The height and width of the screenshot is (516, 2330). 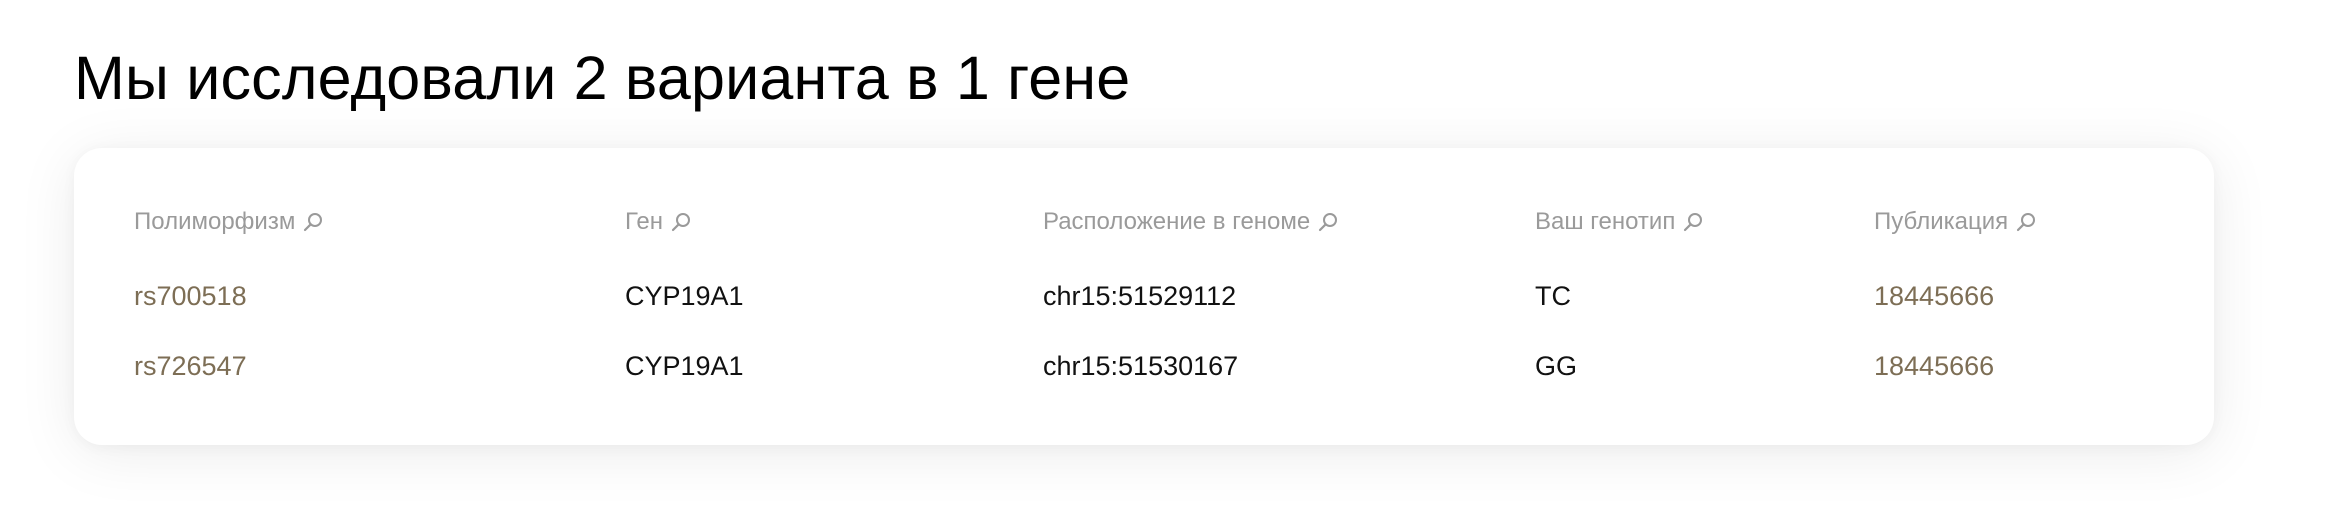 I want to click on column-header-genotype: Ваш генотип, so click(x=1620, y=222).